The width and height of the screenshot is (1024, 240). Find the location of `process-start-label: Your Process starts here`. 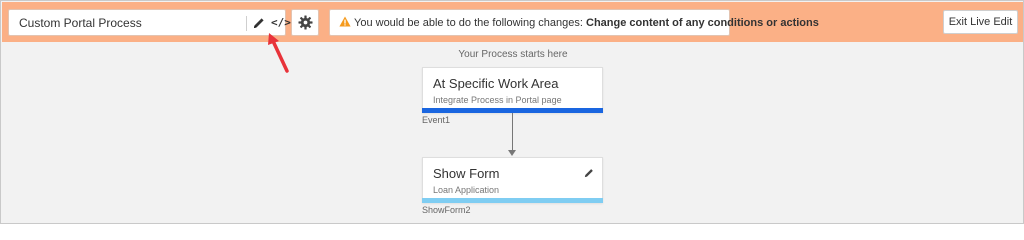

process-start-label: Your Process starts here is located at coordinates (513, 54).